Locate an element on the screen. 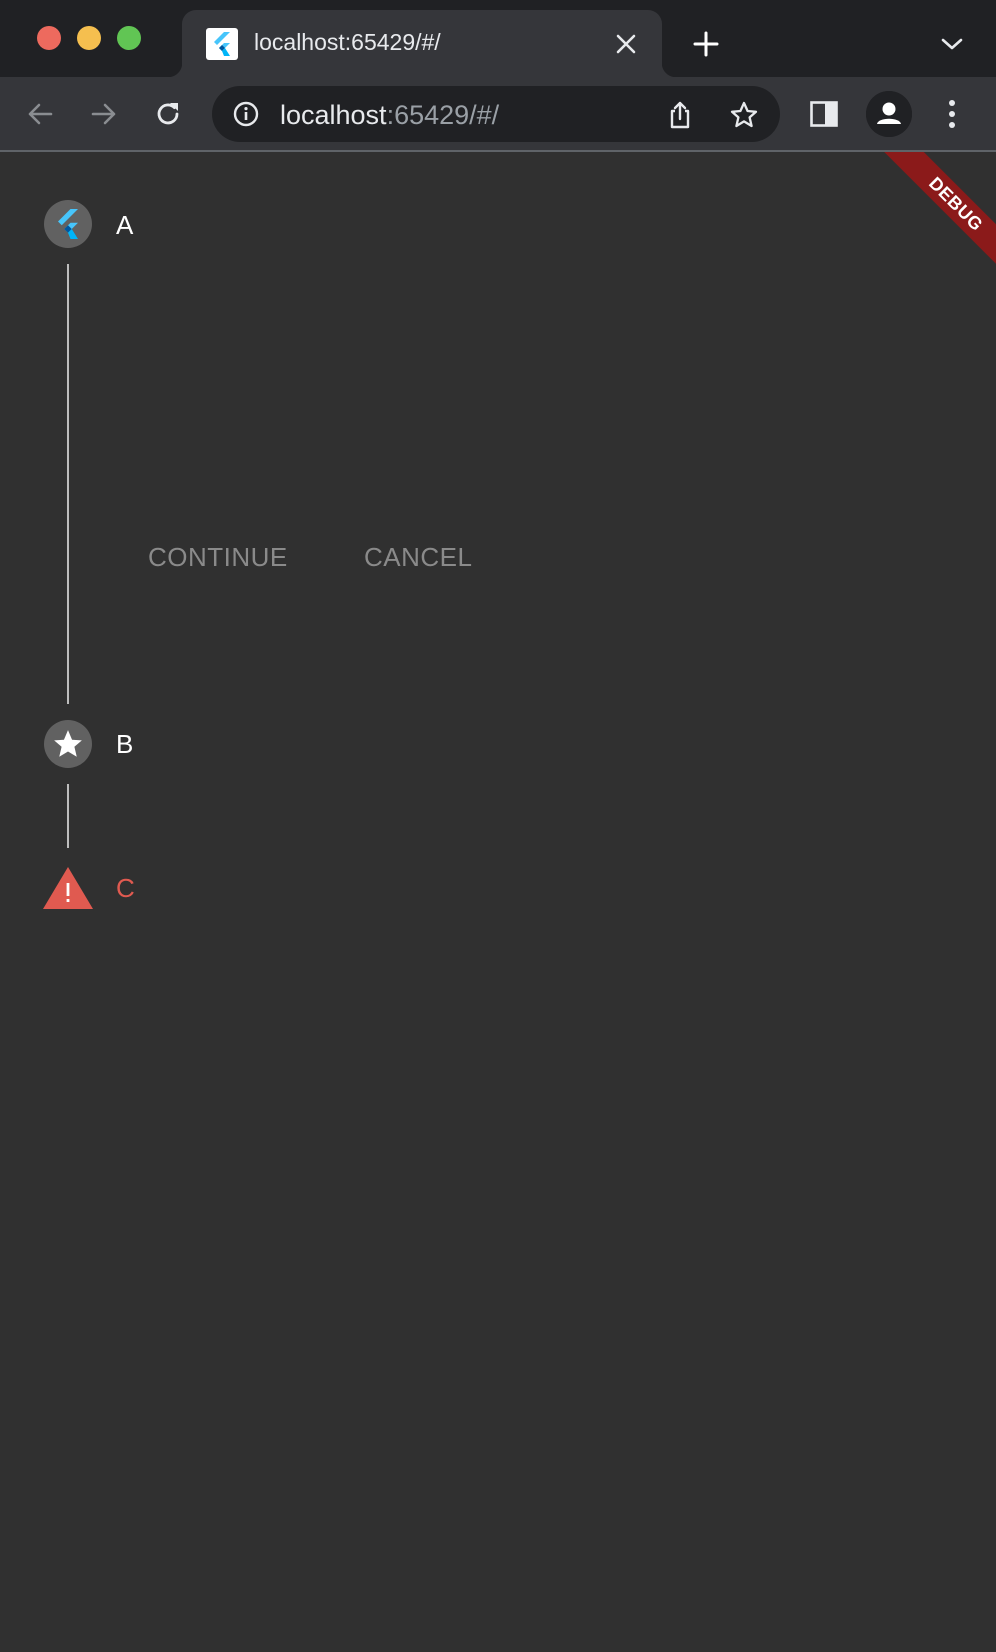 Image resolution: width=996 pixels, height=1652 pixels. browser-toolbar: localhost:65429/#/ is located at coordinates (498, 114).